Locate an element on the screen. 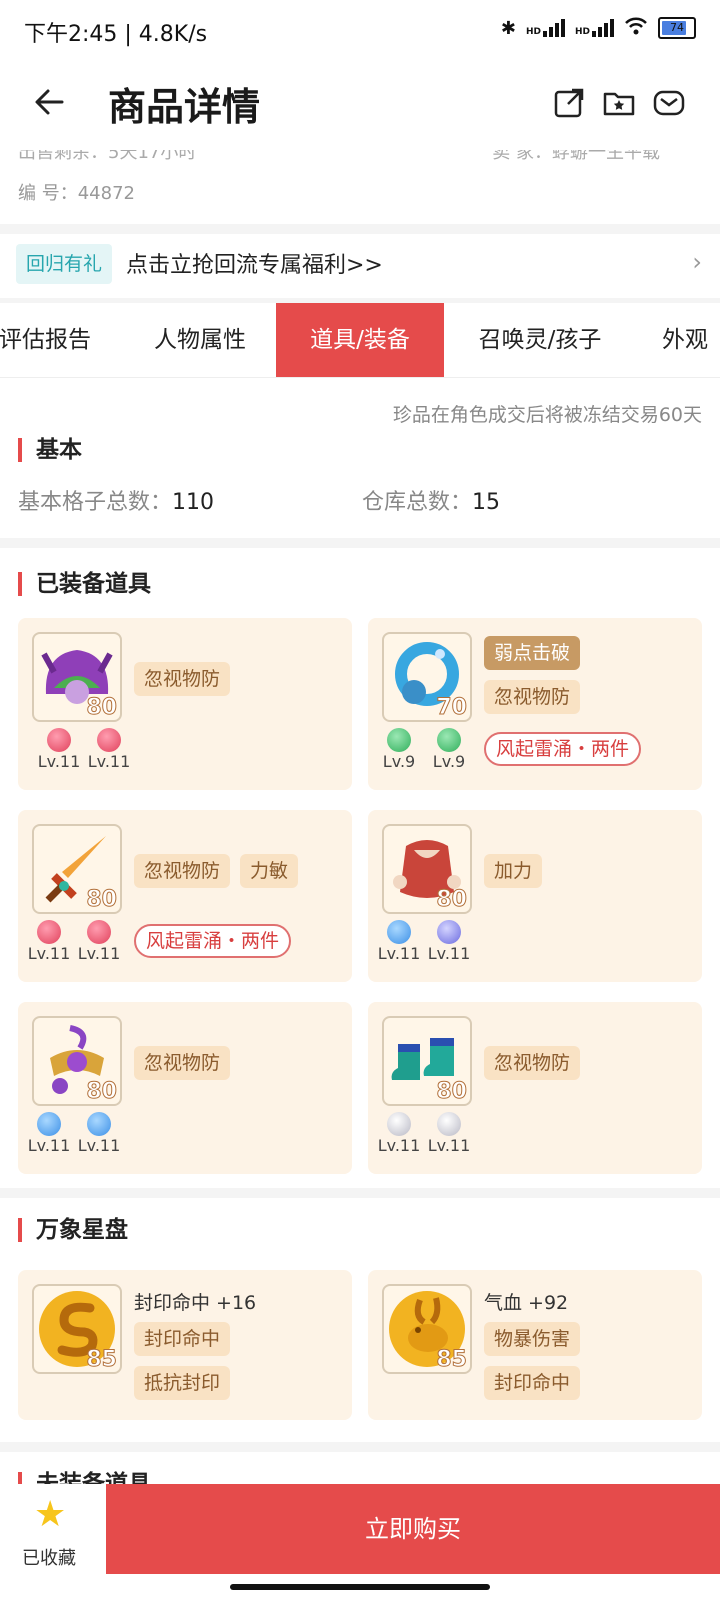 This screenshot has height=1601, width=720. section-title: 基本 is located at coordinates (50, 450).